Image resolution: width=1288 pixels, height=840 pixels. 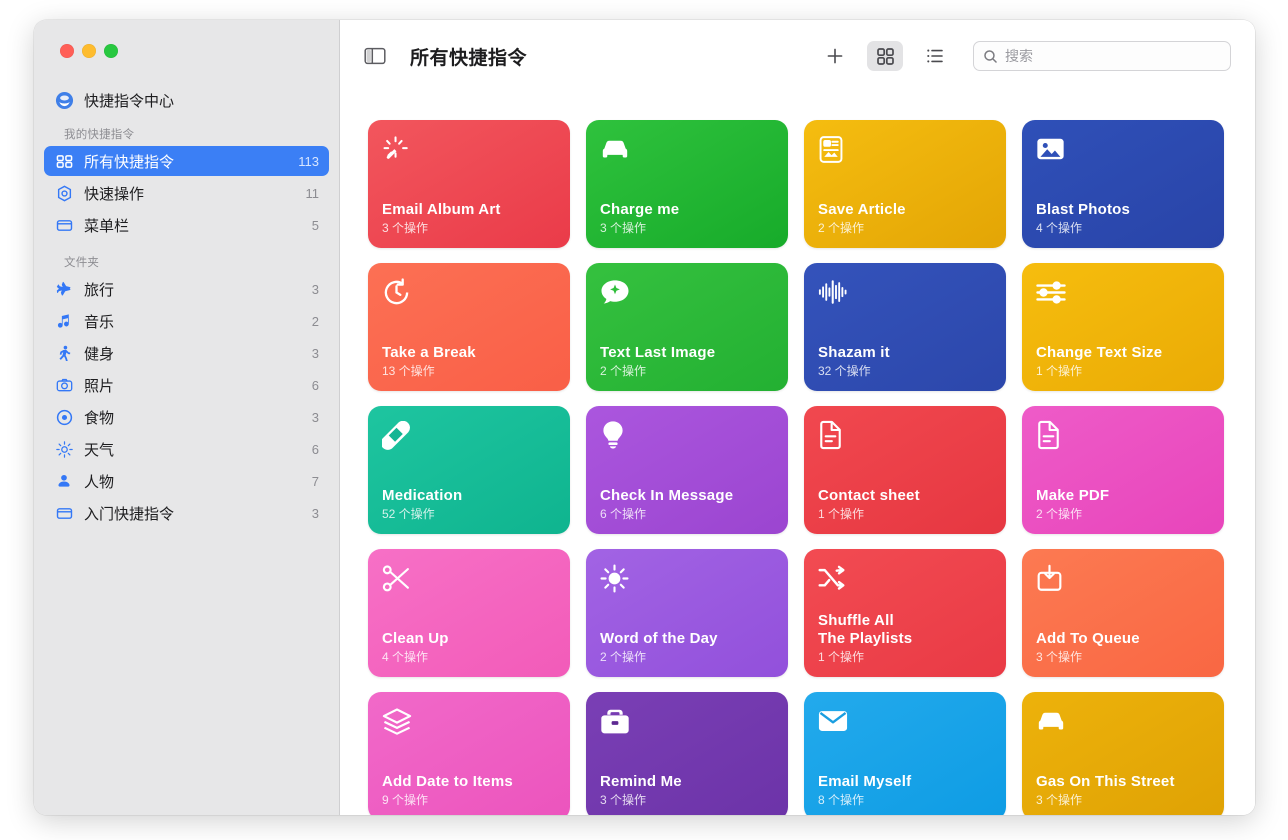 What do you see at coordinates (854, 352) in the screenshot?
I see `shortcut-card-name: Shazam it` at bounding box center [854, 352].